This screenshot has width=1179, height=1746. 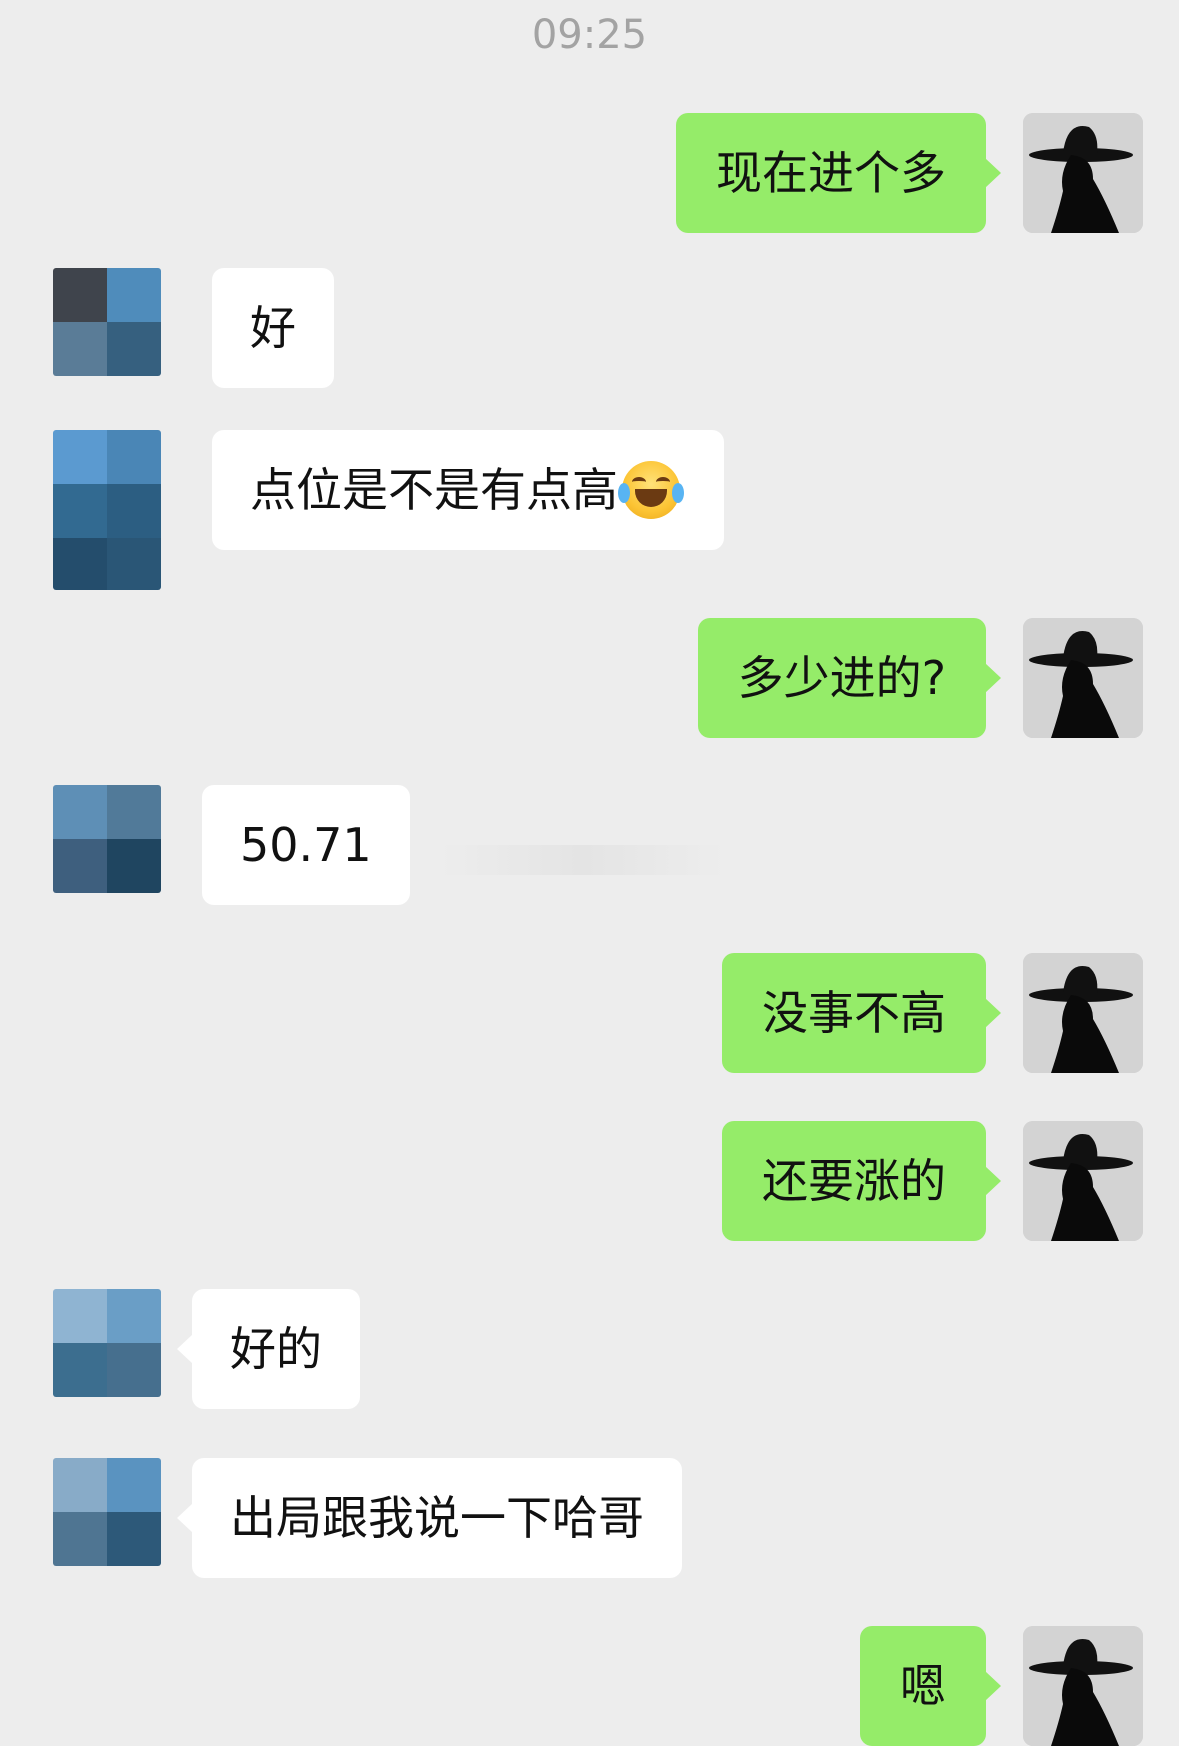 I want to click on message-bubble-sent: 没事不高, so click(x=861, y=1013).